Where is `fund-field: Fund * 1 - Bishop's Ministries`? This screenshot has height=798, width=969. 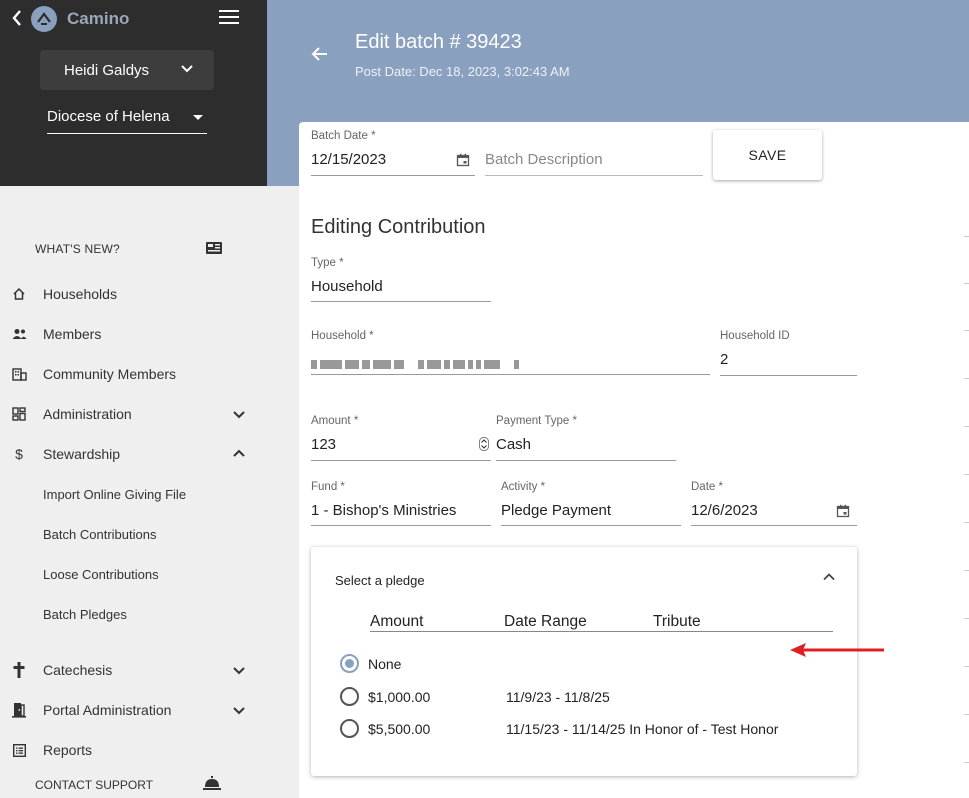
fund-field: Fund * 1 - Bishop's Ministries is located at coordinates (401, 503).